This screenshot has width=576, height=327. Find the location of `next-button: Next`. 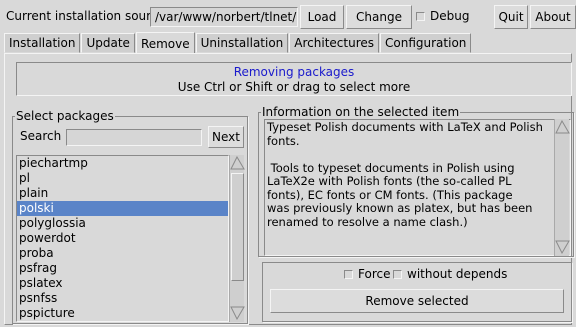

next-button: Next is located at coordinates (226, 137).